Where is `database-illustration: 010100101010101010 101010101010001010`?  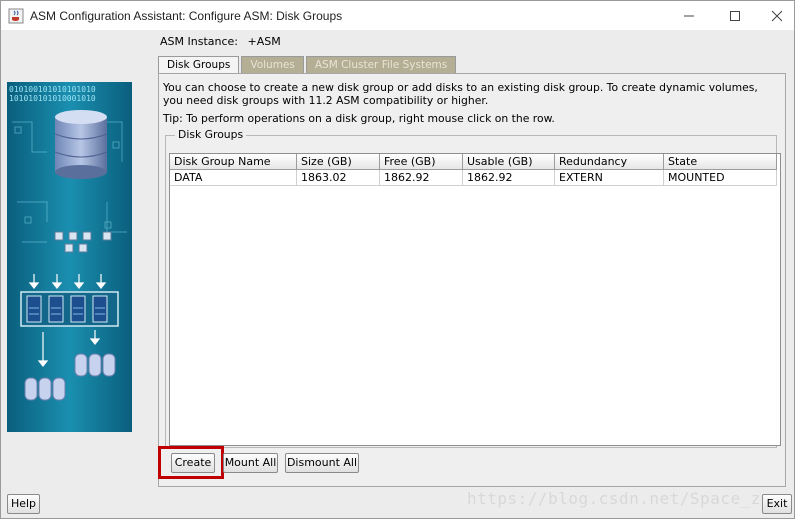
database-illustration: 010100101010101010 101010101010001010 is located at coordinates (69, 257).